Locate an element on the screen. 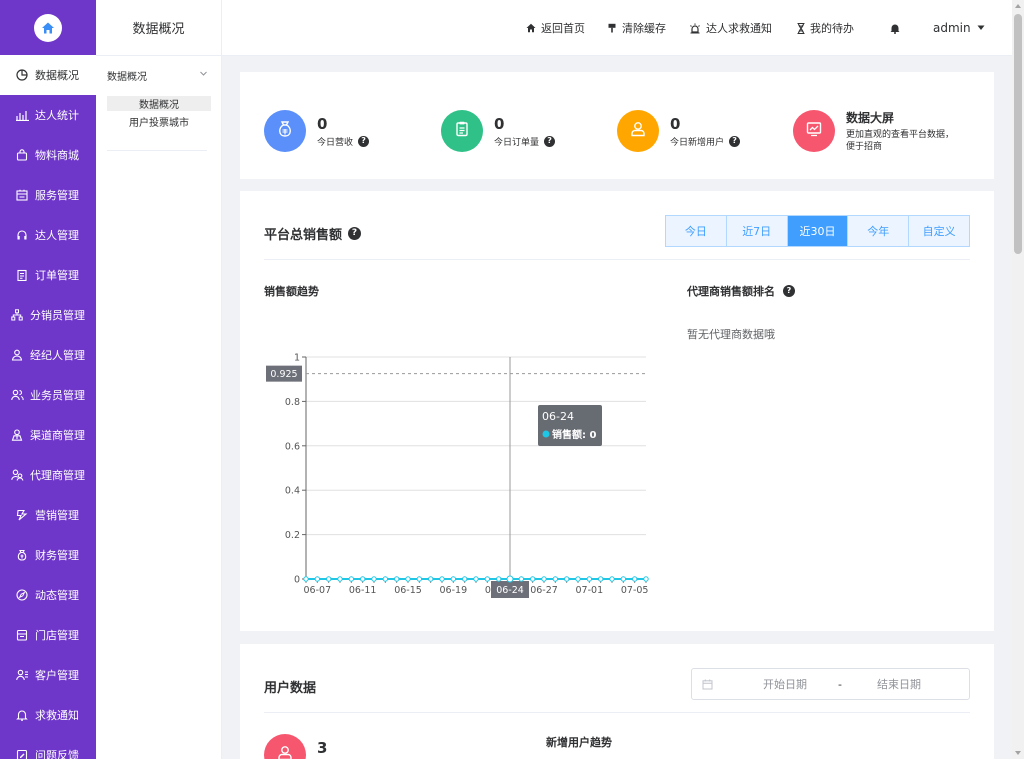 This screenshot has width=1024, height=759. user-menu: admin is located at coordinates (959, 28).